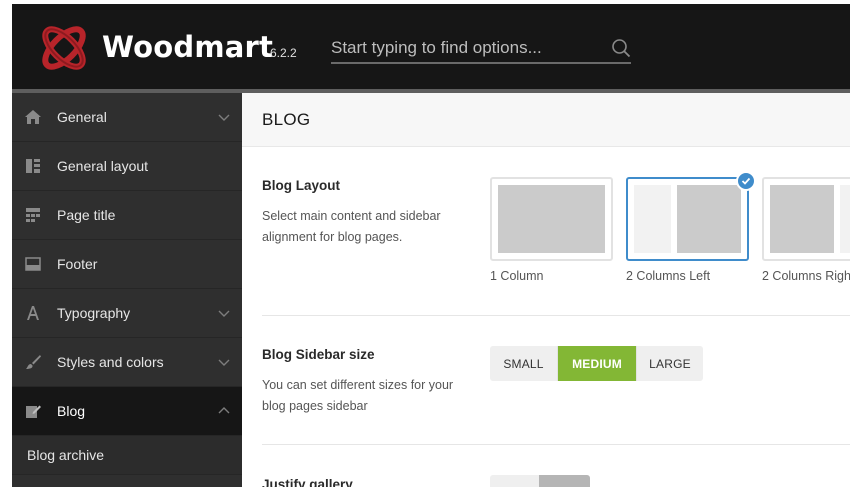 Image resolution: width=850 pixels, height=487 pixels. Describe the element at coordinates (318, 354) in the screenshot. I see `sidebar-size-title: Blog Sidebar size` at that location.